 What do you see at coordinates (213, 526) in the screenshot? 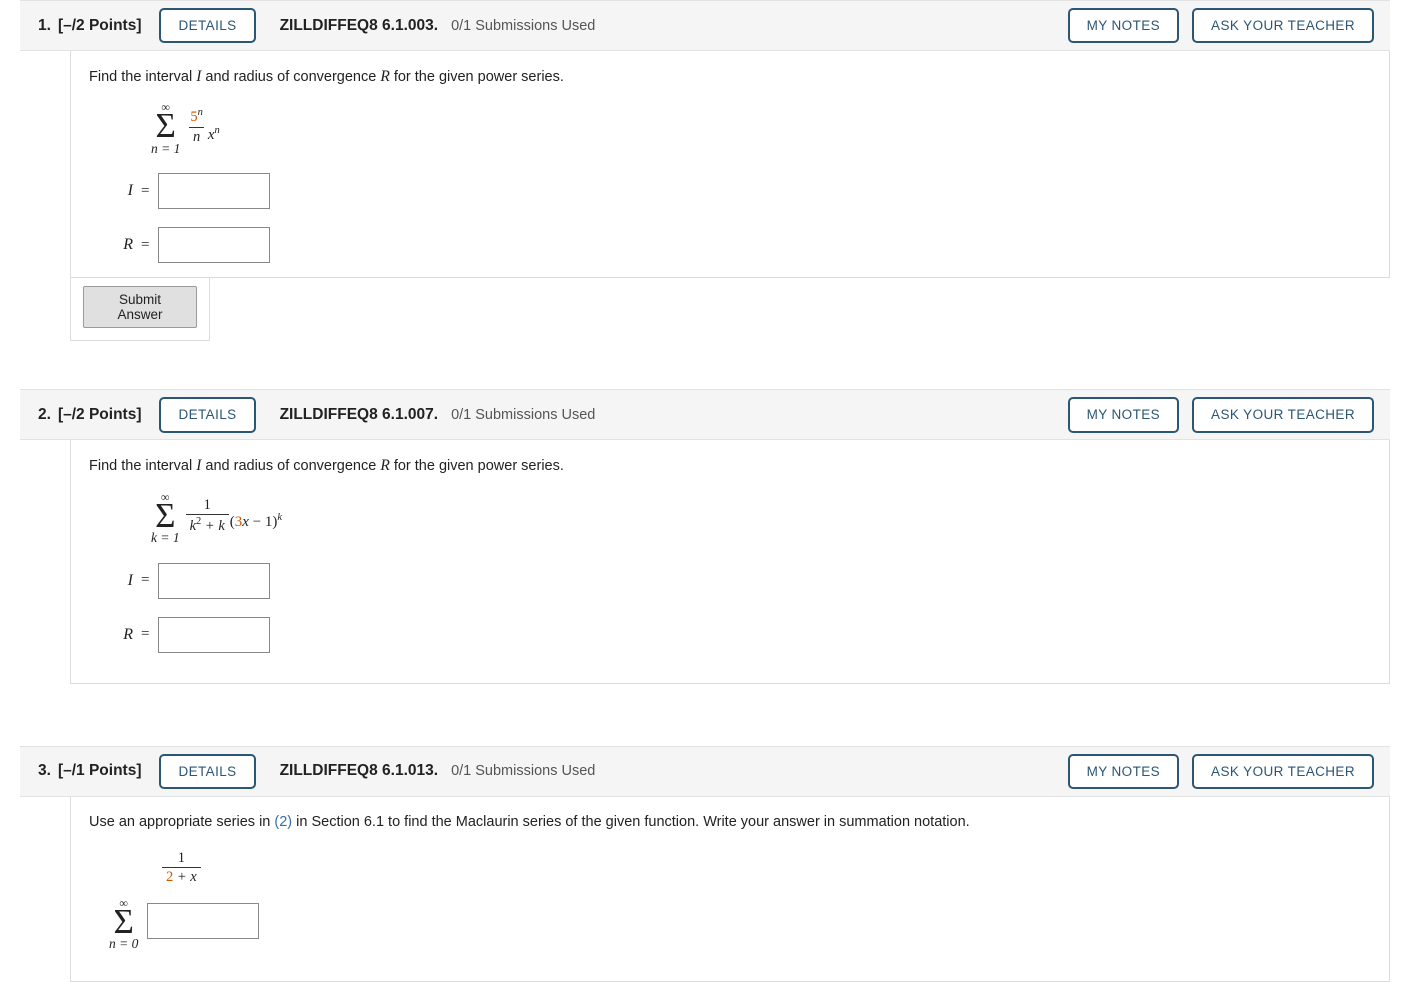
I see `denominator-tail: + k` at bounding box center [213, 526].